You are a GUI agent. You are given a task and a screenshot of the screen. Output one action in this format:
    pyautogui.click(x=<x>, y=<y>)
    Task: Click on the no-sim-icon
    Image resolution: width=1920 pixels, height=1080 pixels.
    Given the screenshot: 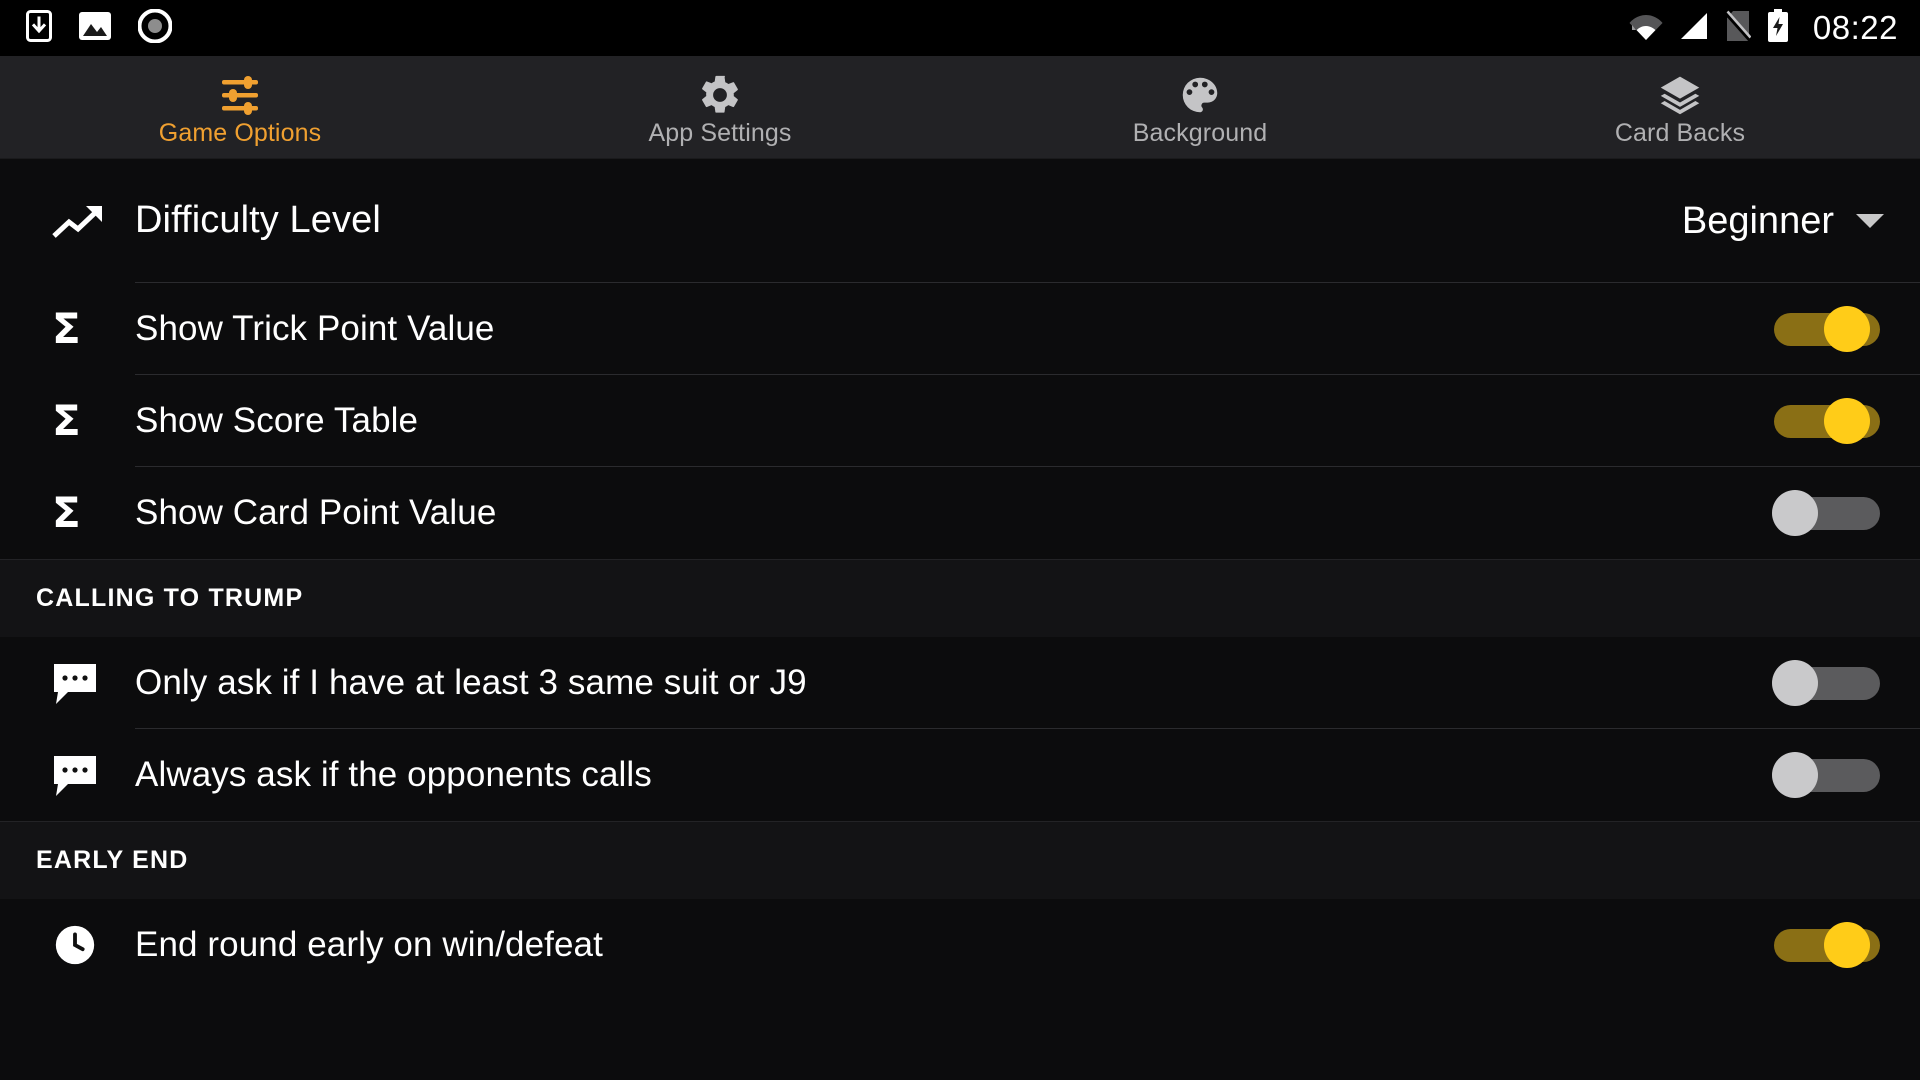 What is the action you would take?
    pyautogui.click(x=1738, y=28)
    